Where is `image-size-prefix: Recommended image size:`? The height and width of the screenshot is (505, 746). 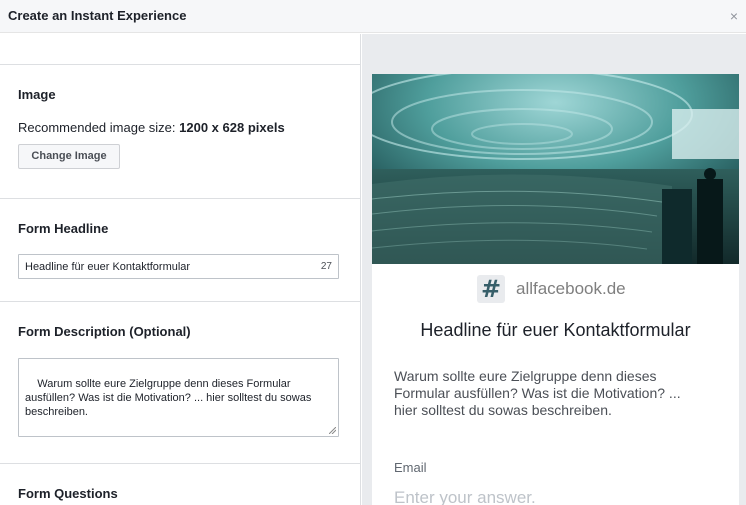 image-size-prefix: Recommended image size: is located at coordinates (99, 127).